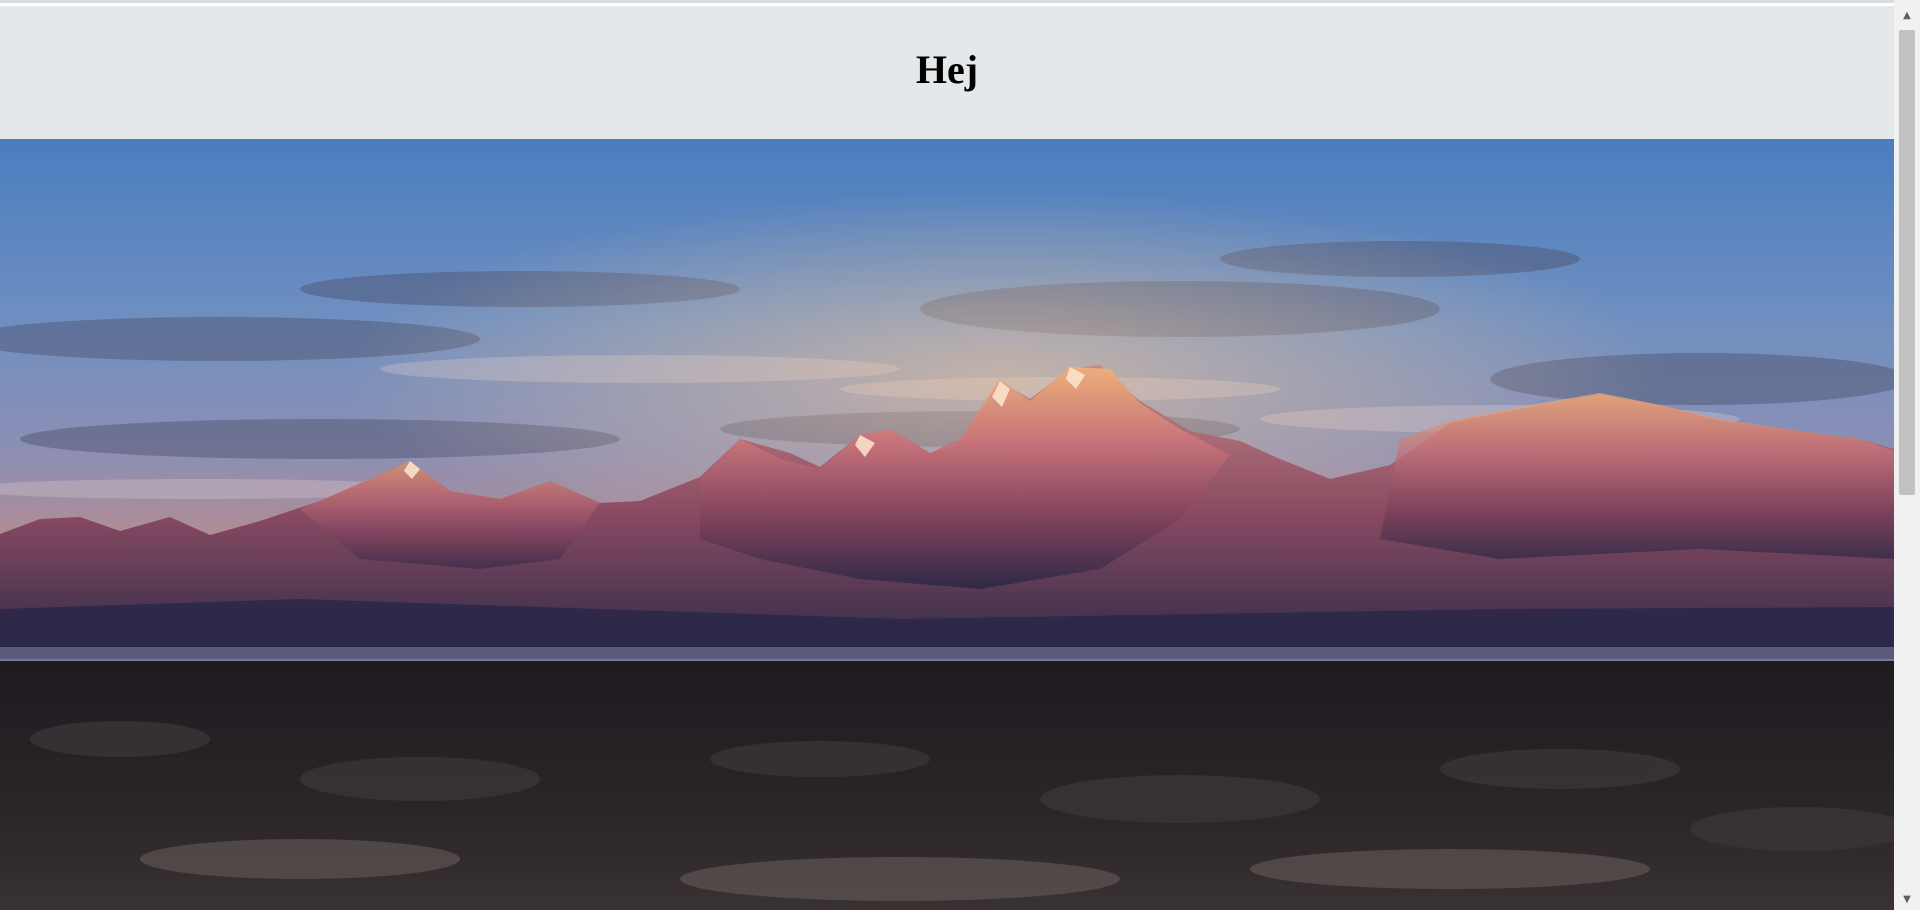 This screenshot has height=910, width=1920. I want to click on scroll-up-arrow-icon: ▲, so click(1907, 15).